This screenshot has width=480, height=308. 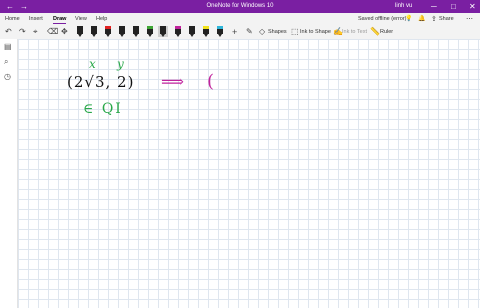 I want to click on ruler-button: Ruler, so click(x=386, y=32).